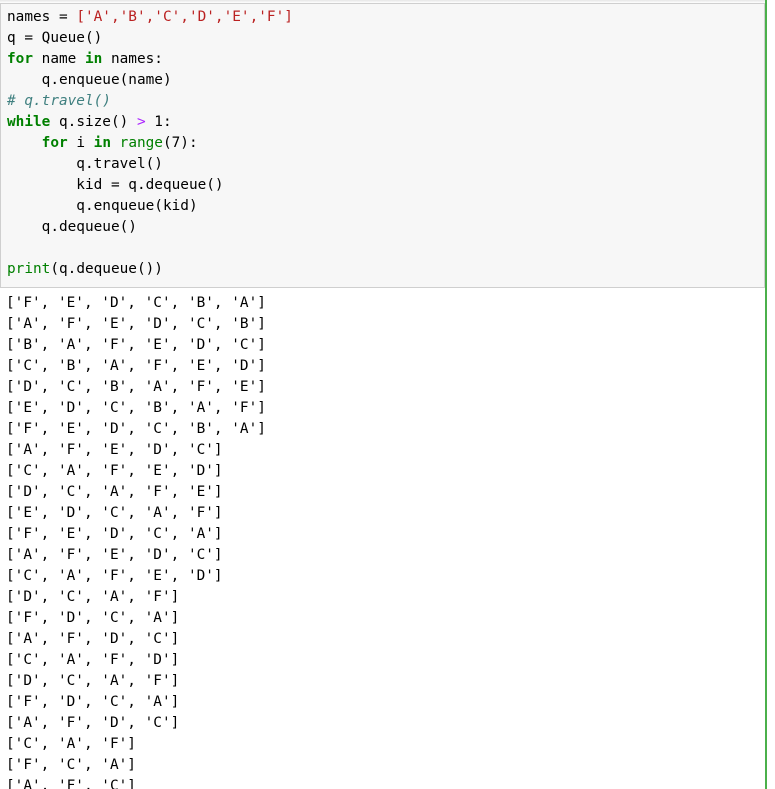 This screenshot has width=775, height=789. I want to click on output-line: ['D', 'C', 'A', 'F', 'E'], so click(114, 492).